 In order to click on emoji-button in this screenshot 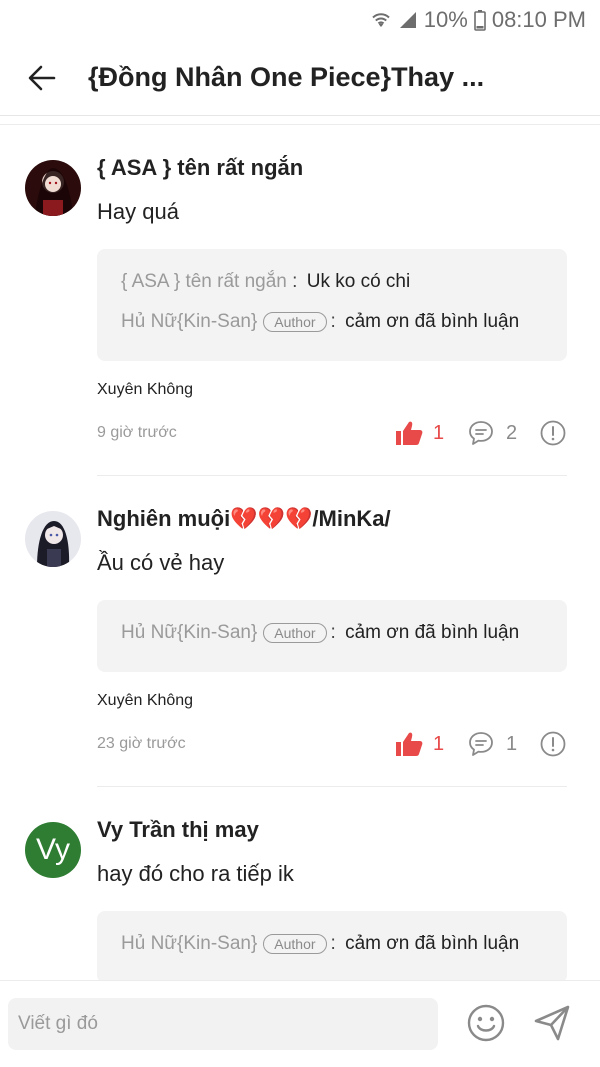, I will do `click(486, 1023)`.